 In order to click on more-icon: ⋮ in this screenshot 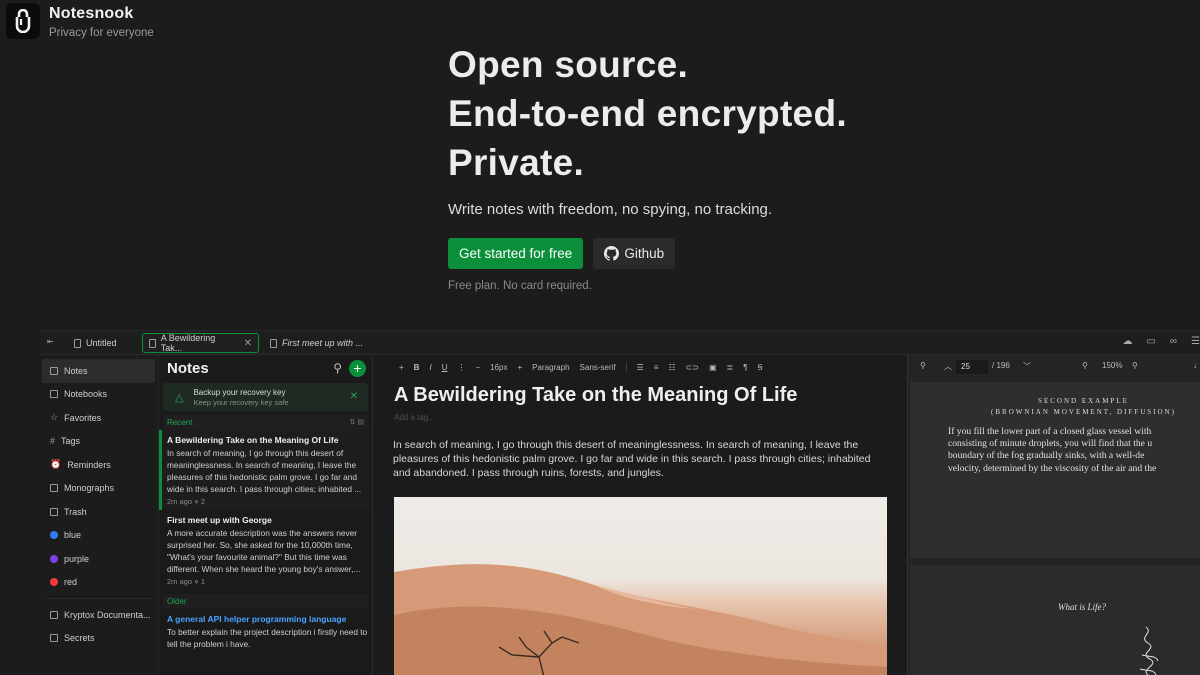, I will do `click(461, 367)`.